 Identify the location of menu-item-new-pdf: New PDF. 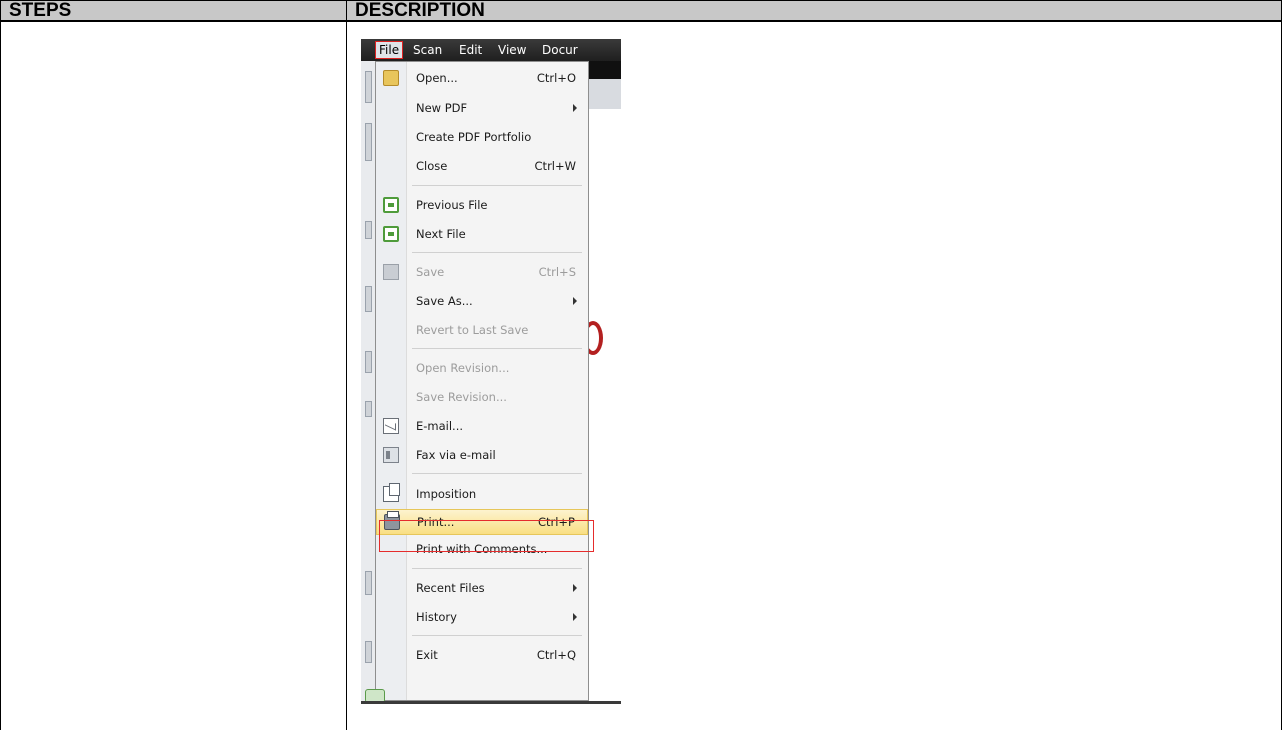
(482, 109).